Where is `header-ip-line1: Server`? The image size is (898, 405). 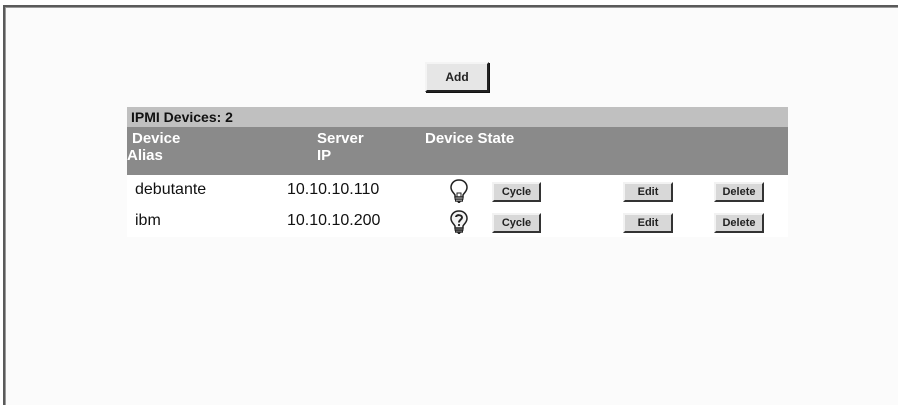 header-ip-line1: Server is located at coordinates (340, 138).